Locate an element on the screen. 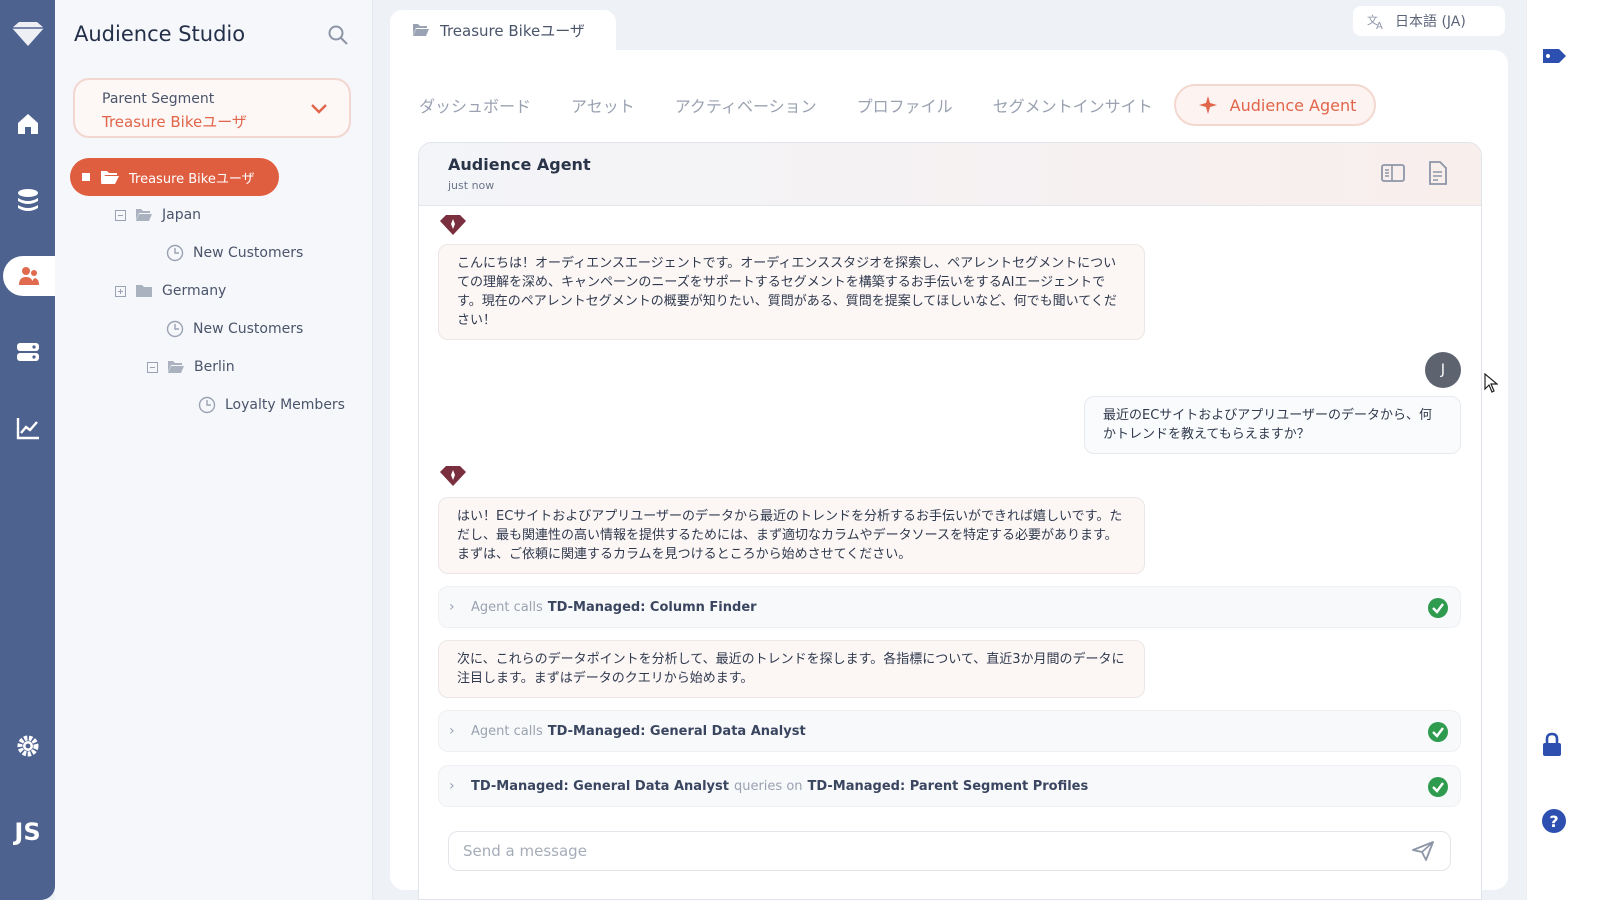  tree-node-label: Loyalty Members is located at coordinates (285, 405).